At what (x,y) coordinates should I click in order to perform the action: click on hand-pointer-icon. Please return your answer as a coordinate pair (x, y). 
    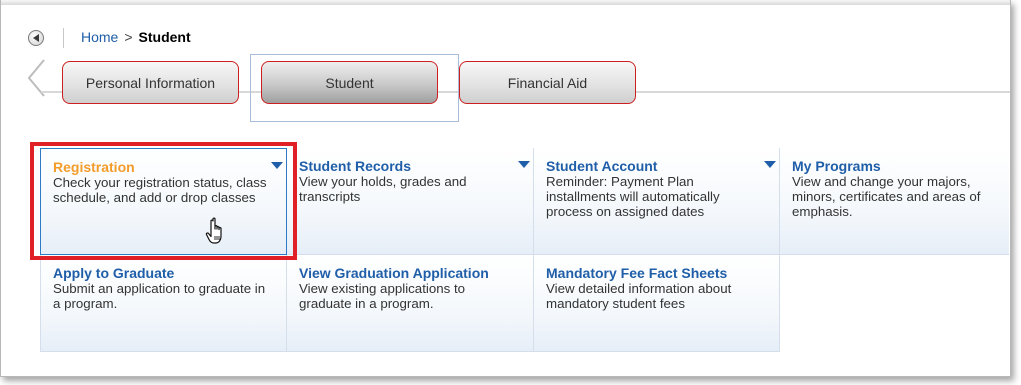
    Looking at the image, I should click on (213, 230).